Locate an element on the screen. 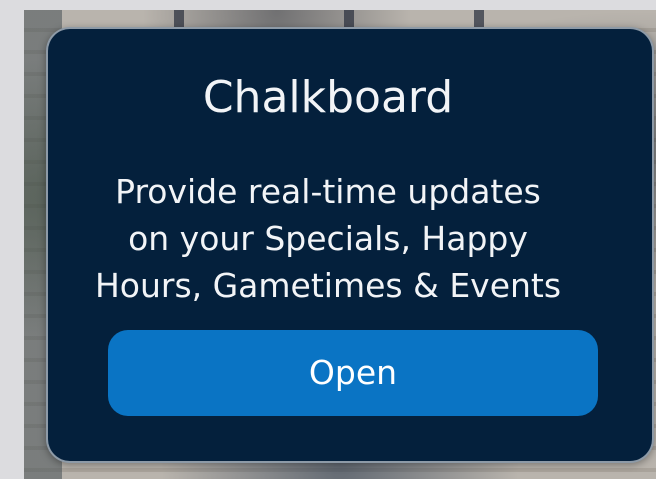 The height and width of the screenshot is (479, 656). description-line: Hours, Gametimes & Events is located at coordinates (328, 285).